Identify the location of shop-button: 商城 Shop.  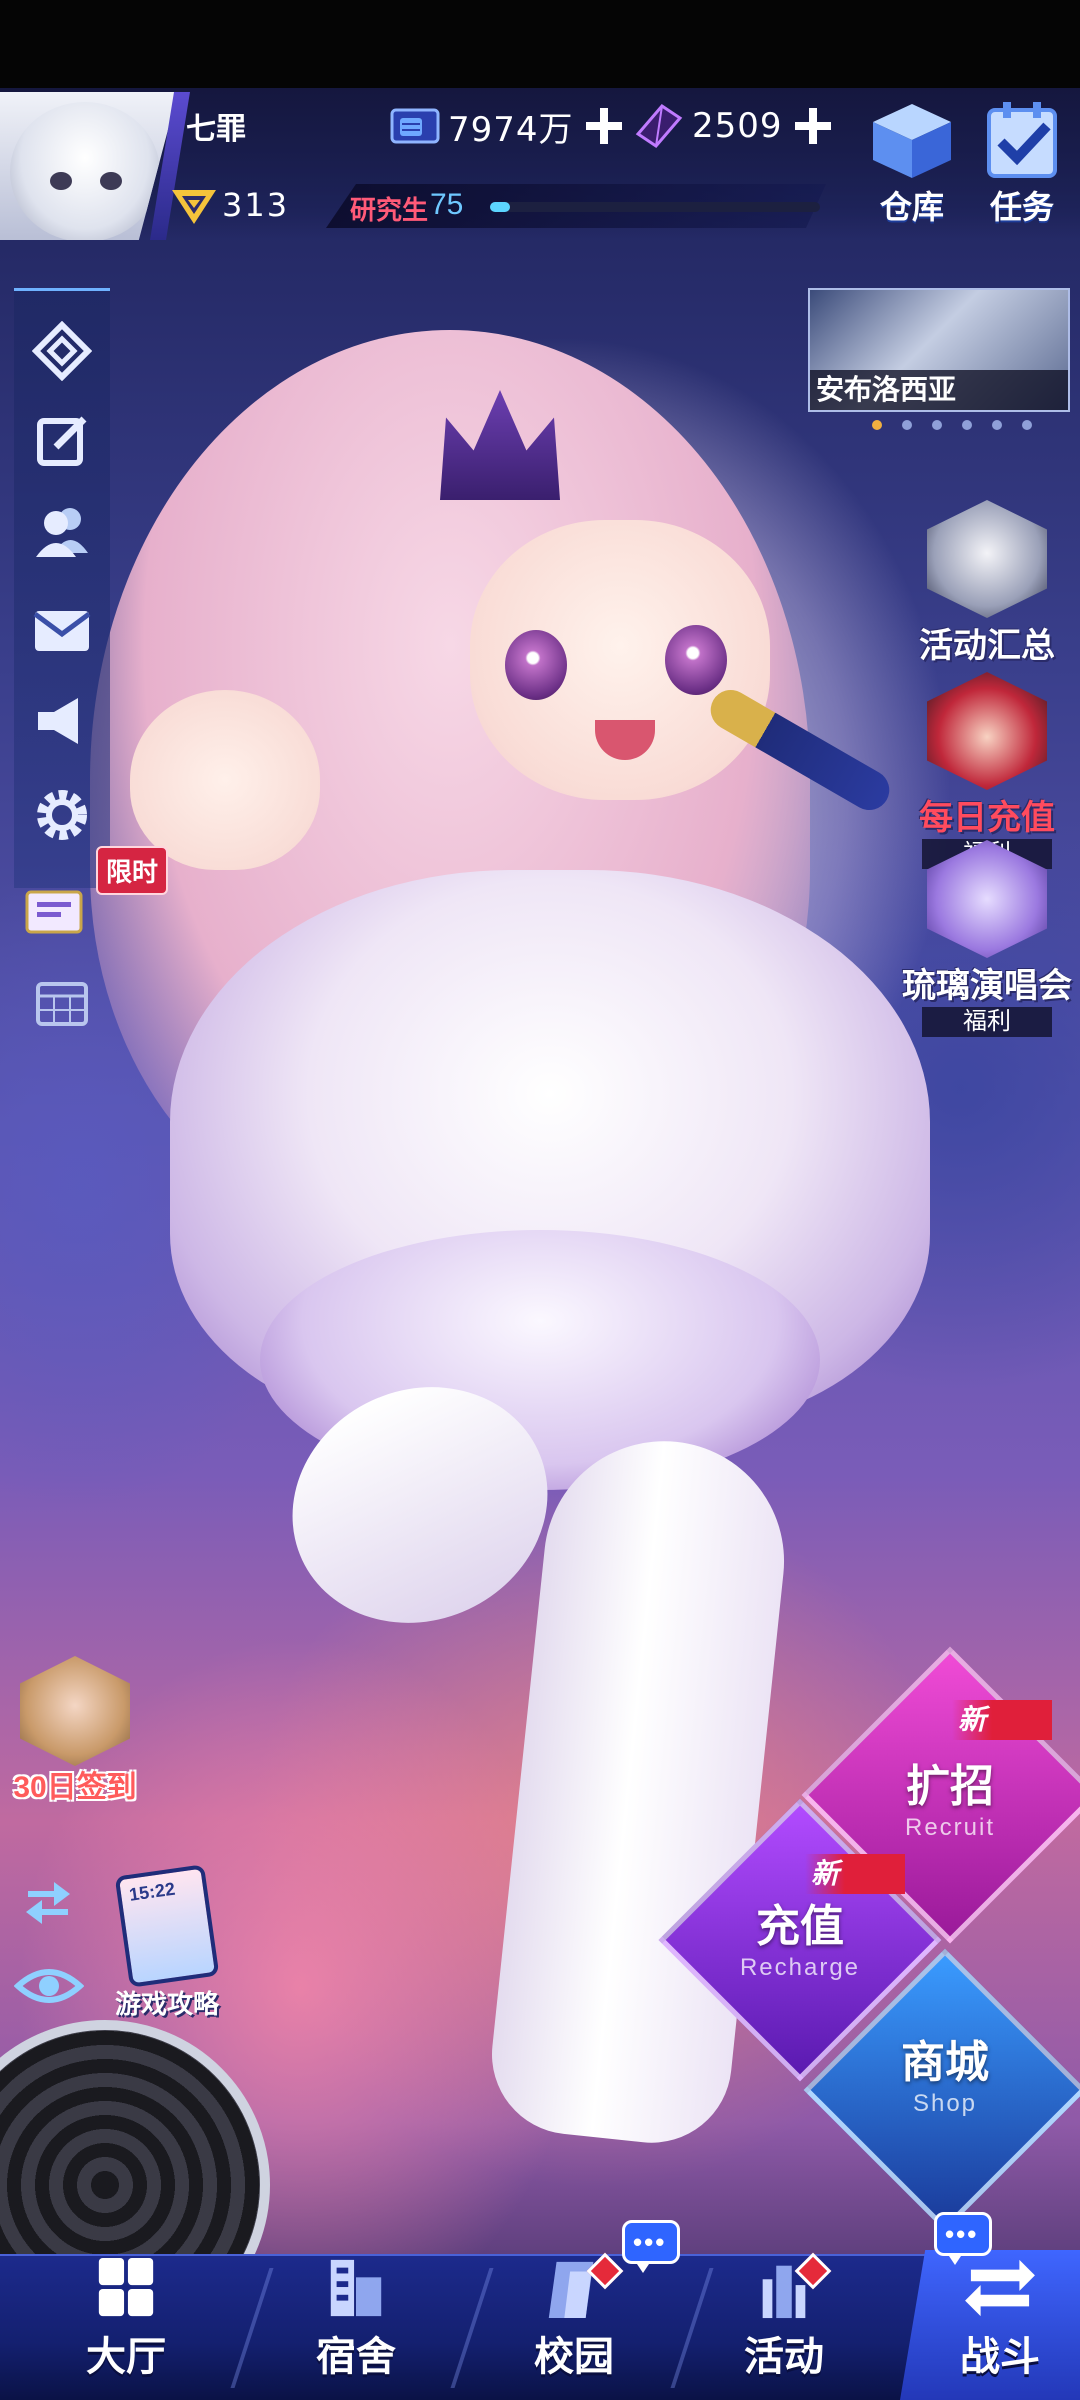
(945, 2072).